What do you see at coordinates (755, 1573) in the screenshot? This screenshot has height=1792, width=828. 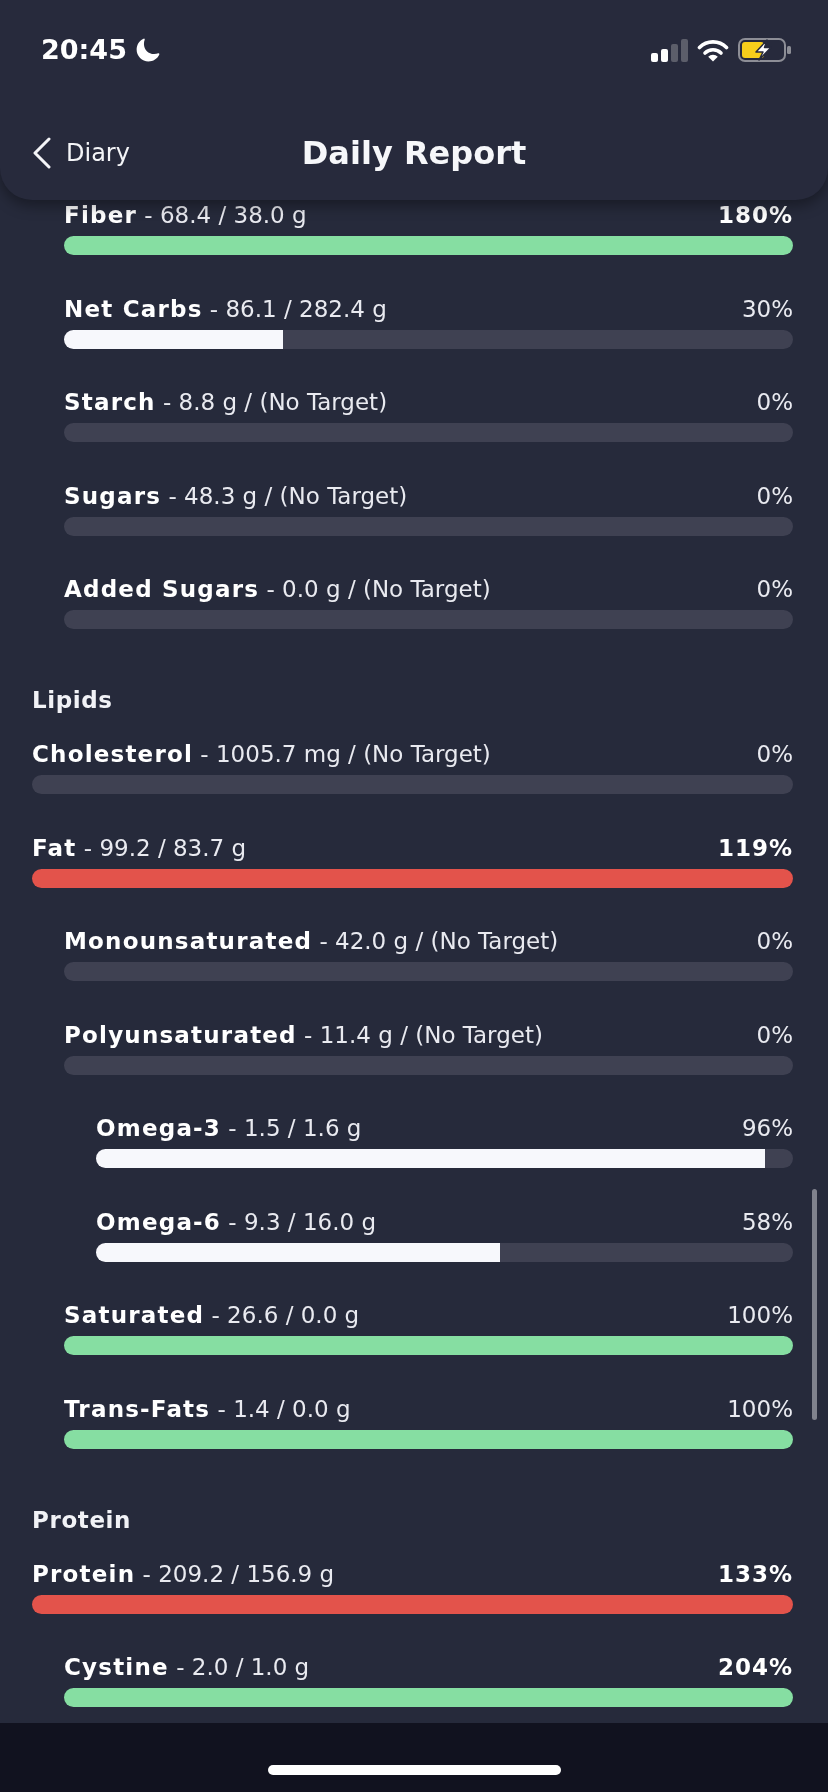 I see `percent-value: 133%` at bounding box center [755, 1573].